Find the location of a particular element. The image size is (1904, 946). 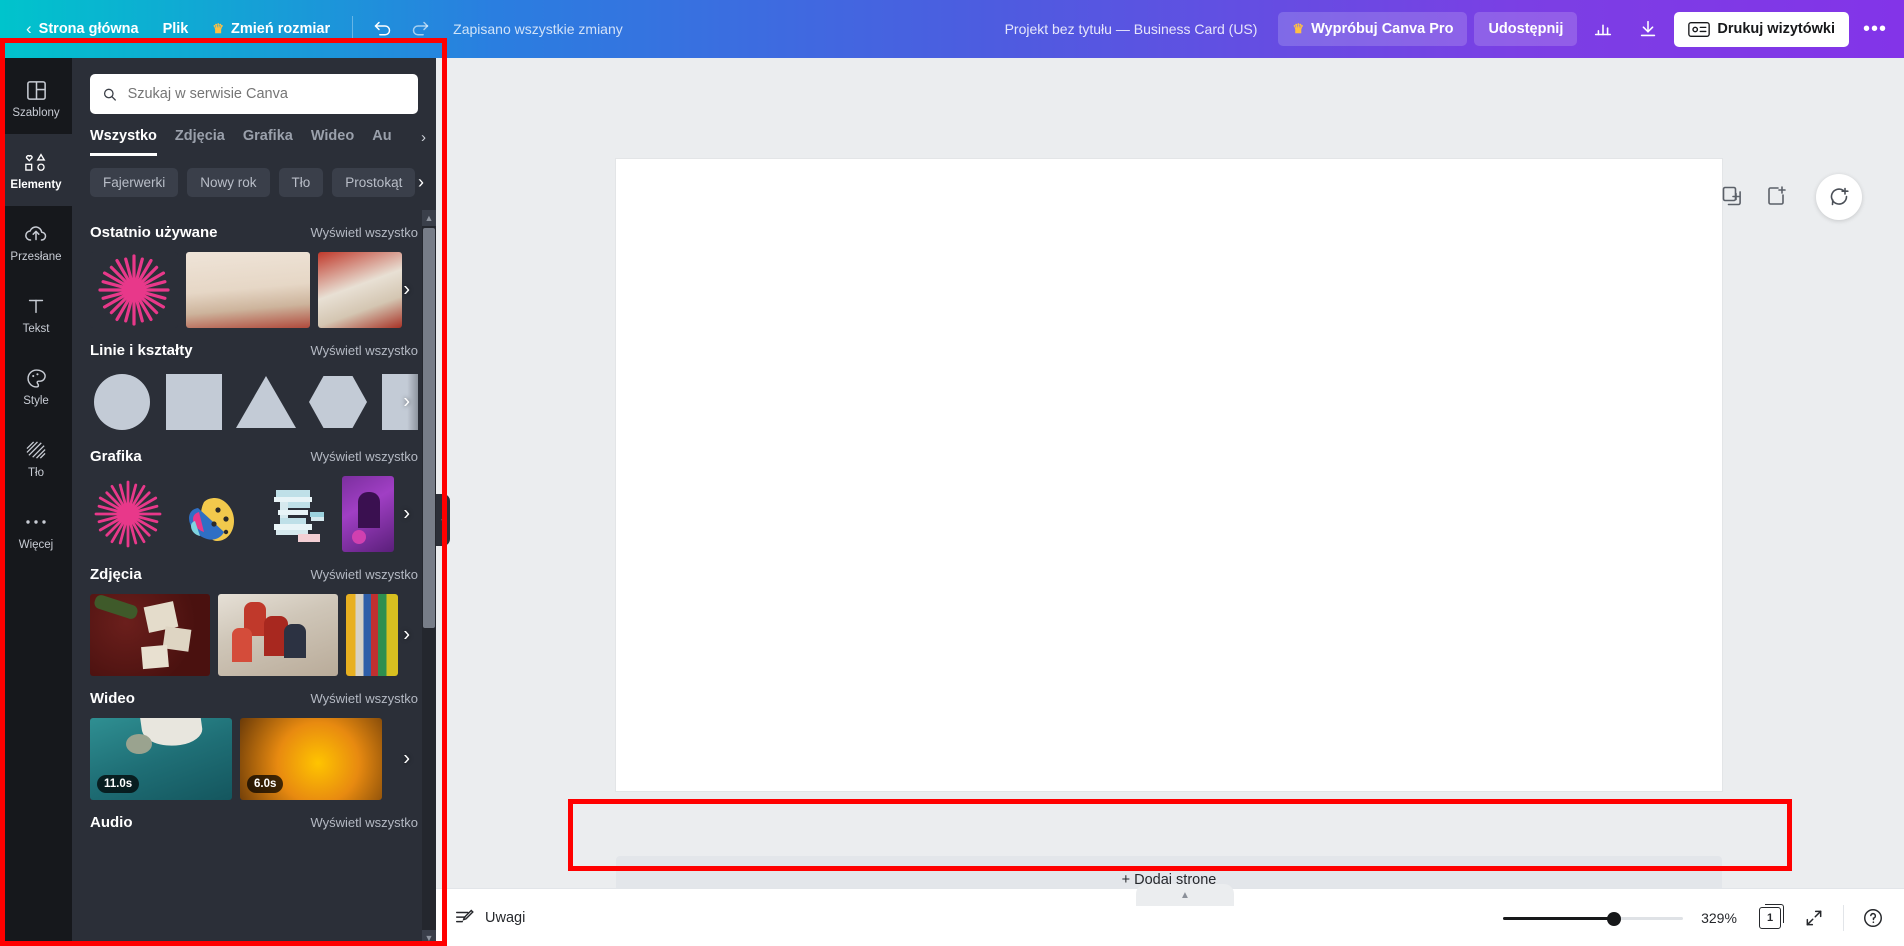

undo-button is located at coordinates (382, 29).